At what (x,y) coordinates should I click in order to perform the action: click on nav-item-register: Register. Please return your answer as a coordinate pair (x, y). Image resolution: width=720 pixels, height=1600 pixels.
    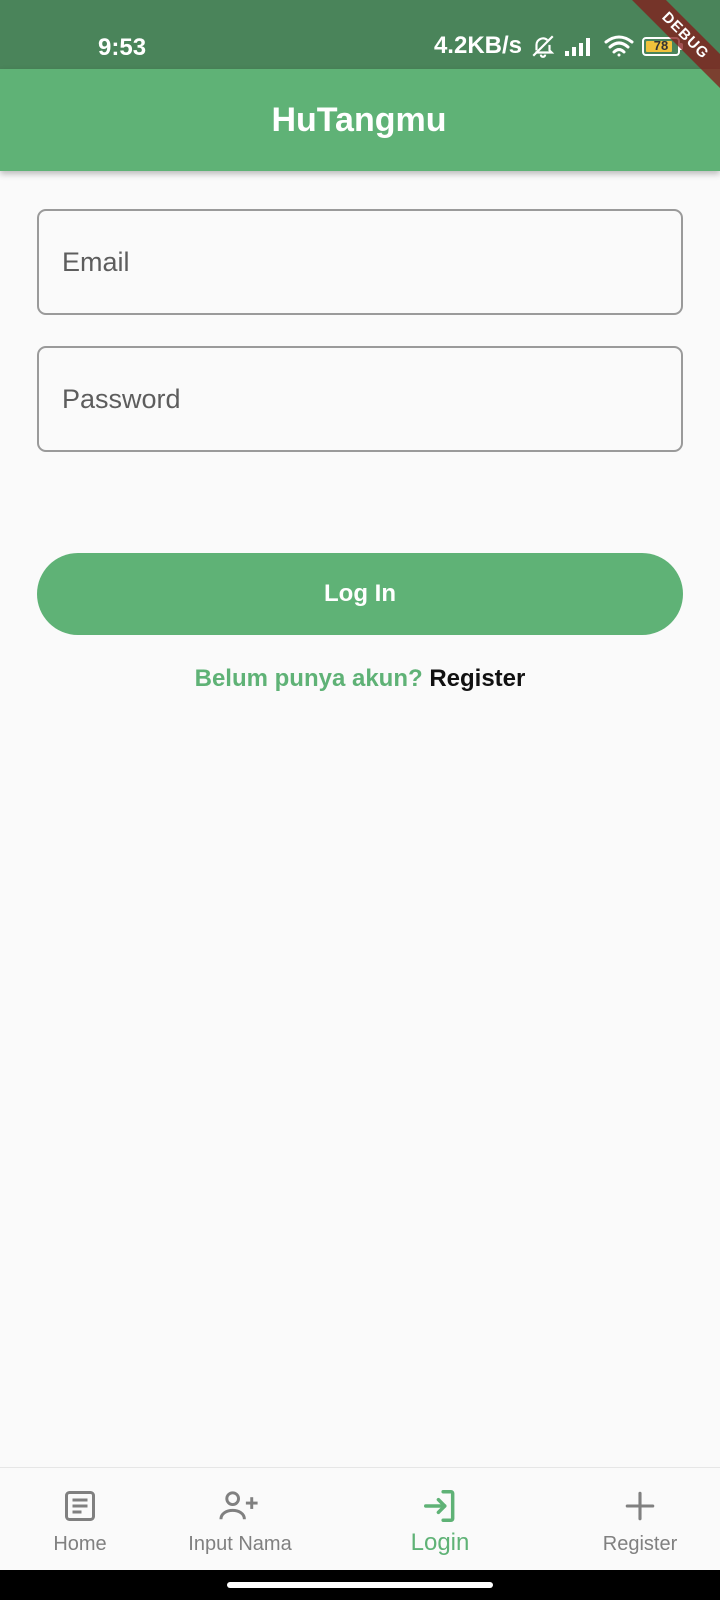
    Looking at the image, I should click on (640, 1519).